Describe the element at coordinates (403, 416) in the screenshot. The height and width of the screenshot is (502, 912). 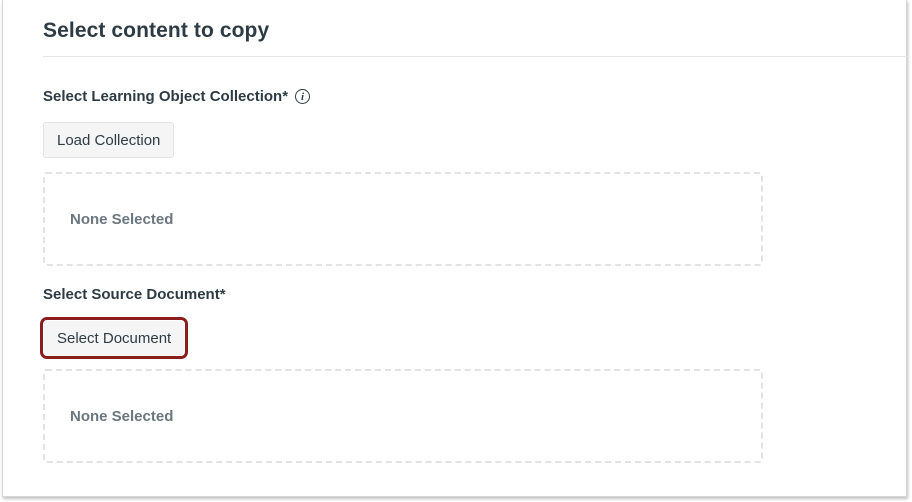
I see `document-selection-box: None Selected` at that location.